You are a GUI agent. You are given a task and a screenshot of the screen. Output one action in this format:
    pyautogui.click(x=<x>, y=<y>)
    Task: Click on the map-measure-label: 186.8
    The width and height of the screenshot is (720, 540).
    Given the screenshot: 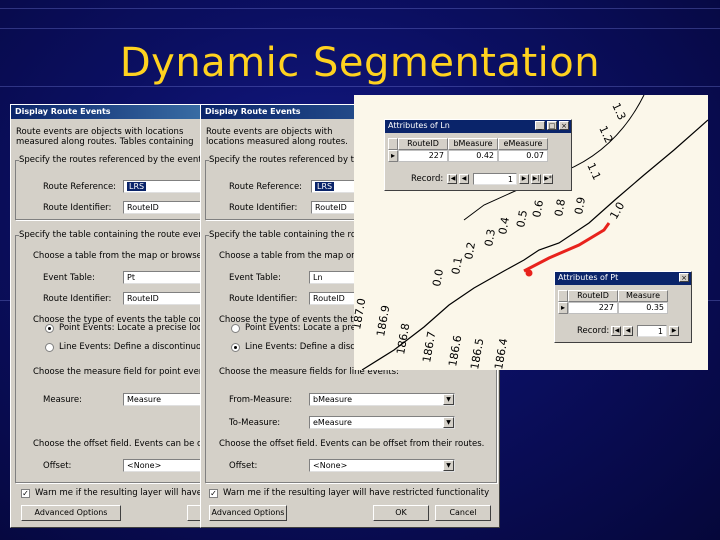 What is the action you would take?
    pyautogui.click(x=403, y=338)
    